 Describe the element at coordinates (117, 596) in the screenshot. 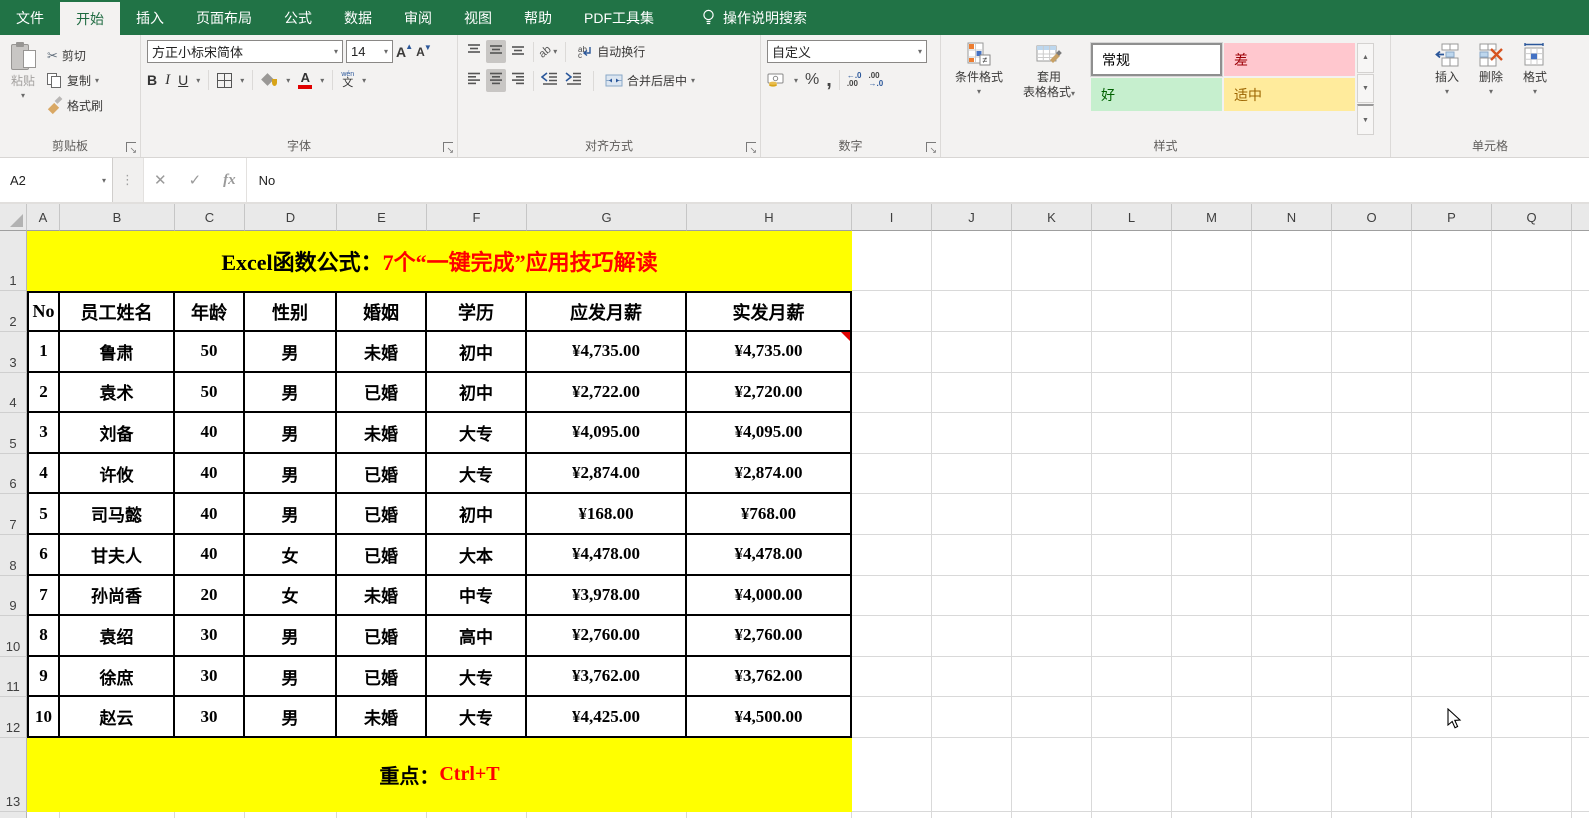

I see `table-data-cell: 孙尚香` at that location.